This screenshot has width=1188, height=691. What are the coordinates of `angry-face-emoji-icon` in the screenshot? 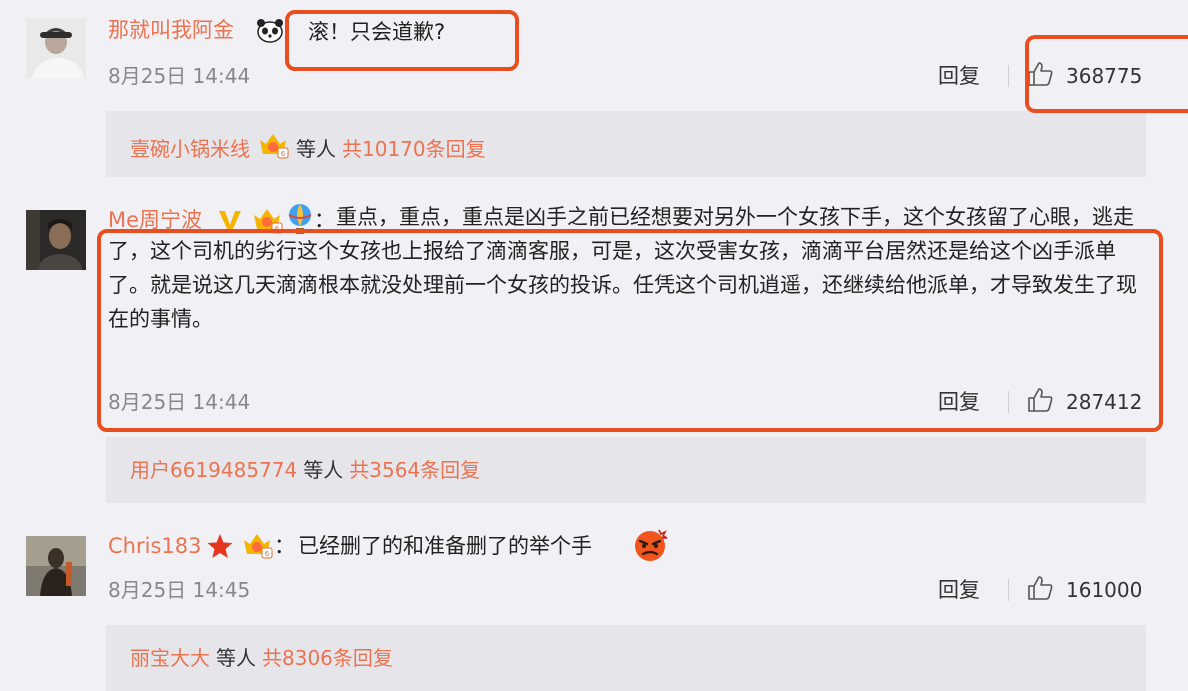 It's located at (650, 547).